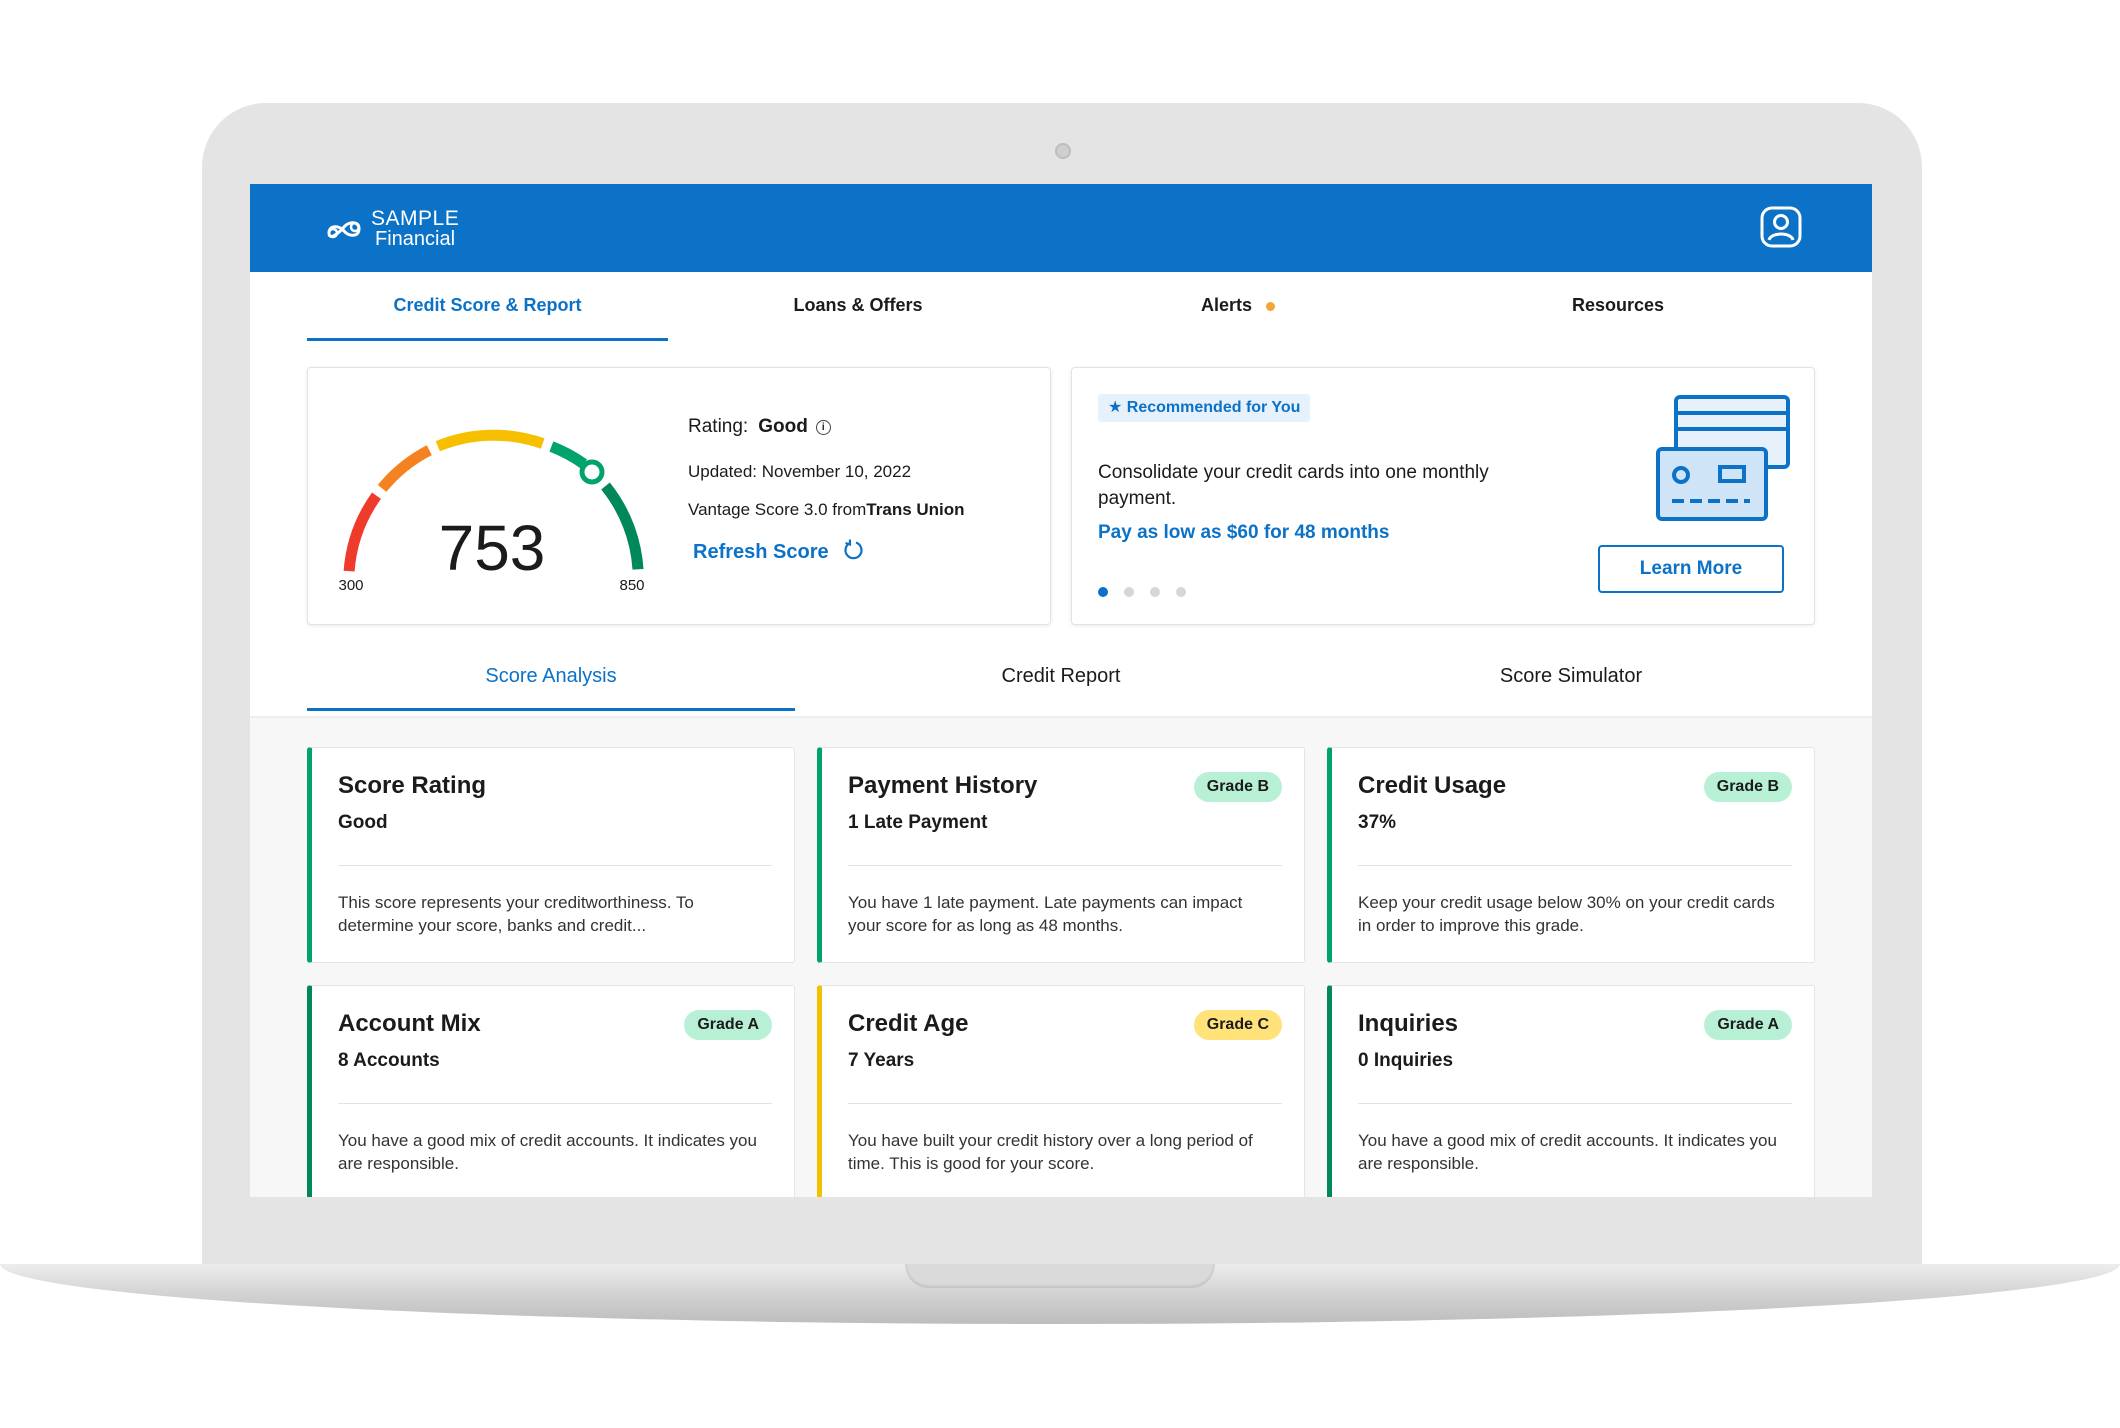 This screenshot has width=2120, height=1428. What do you see at coordinates (412, 785) in the screenshot?
I see `metric-title: Score Rating` at bounding box center [412, 785].